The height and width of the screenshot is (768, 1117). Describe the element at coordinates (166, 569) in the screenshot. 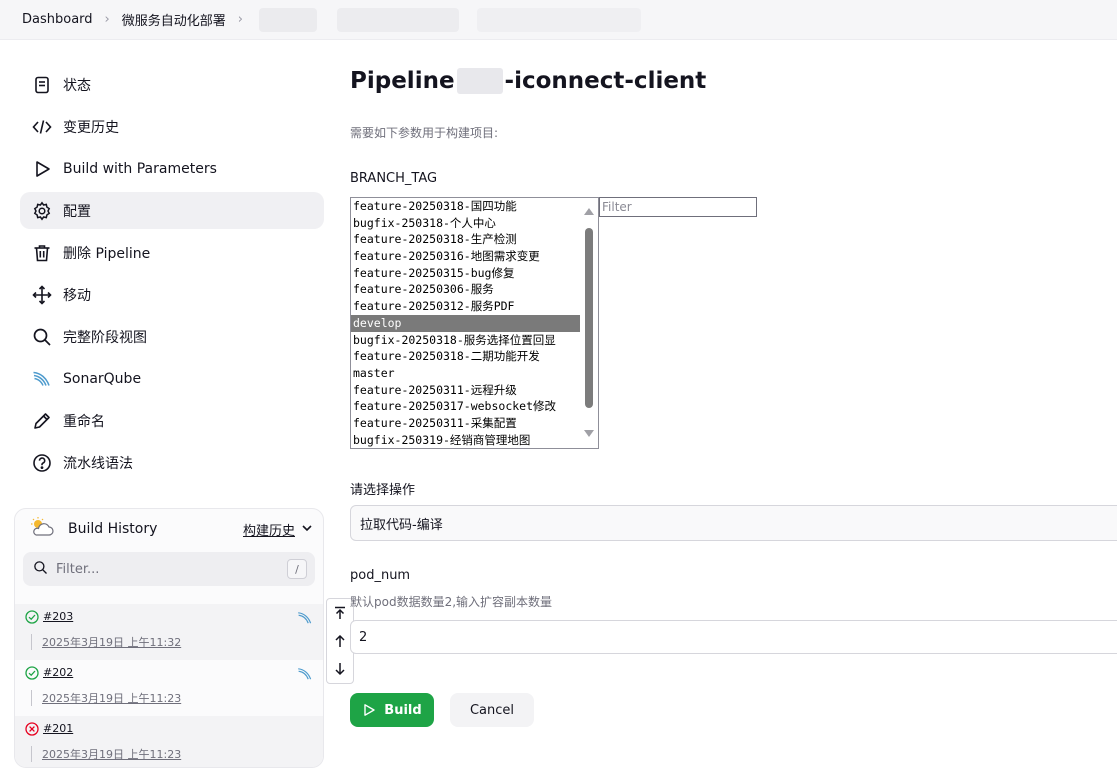

I see `build-history-filter-input` at that location.